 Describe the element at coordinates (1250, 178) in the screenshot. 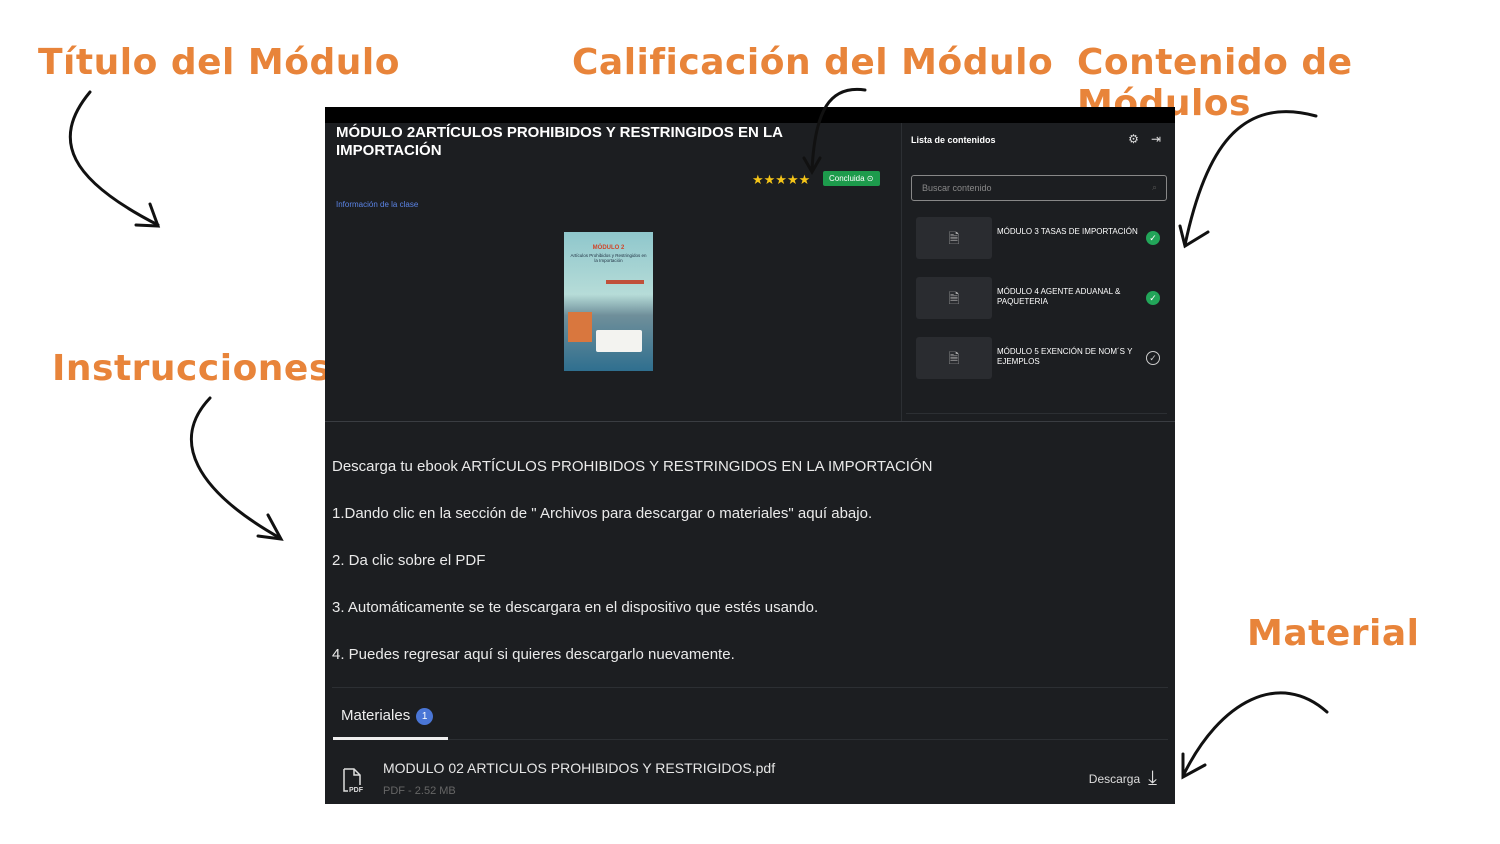

I see `arrow-contents` at that location.